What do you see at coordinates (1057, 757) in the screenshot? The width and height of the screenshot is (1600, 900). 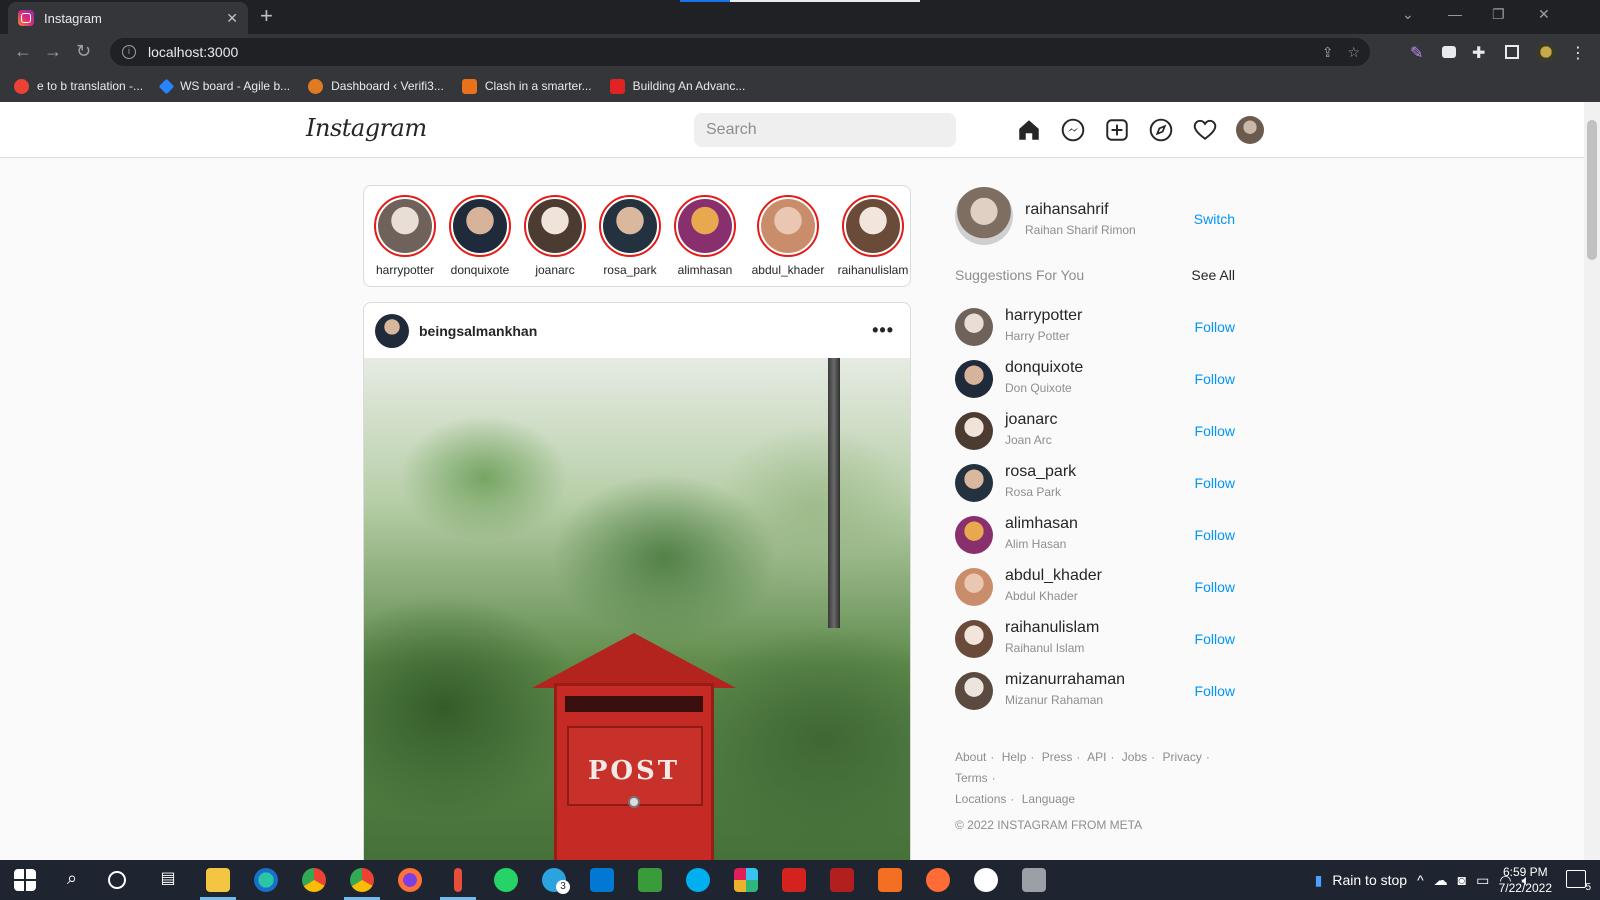 I see `footer-link-press: Press` at bounding box center [1057, 757].